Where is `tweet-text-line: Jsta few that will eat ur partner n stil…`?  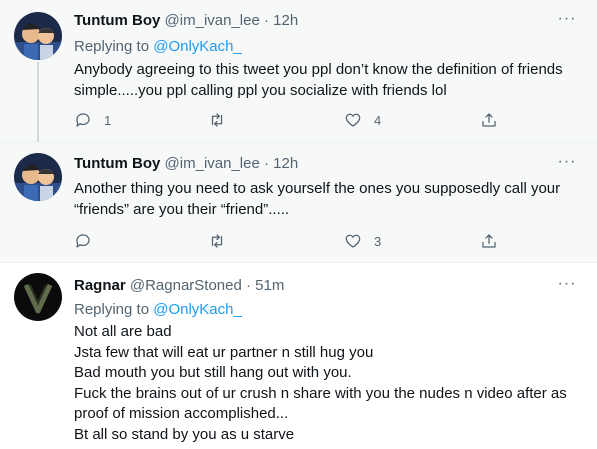
tweet-text-line: Jsta few that will eat ur partner n stil… is located at coordinates (224, 352).